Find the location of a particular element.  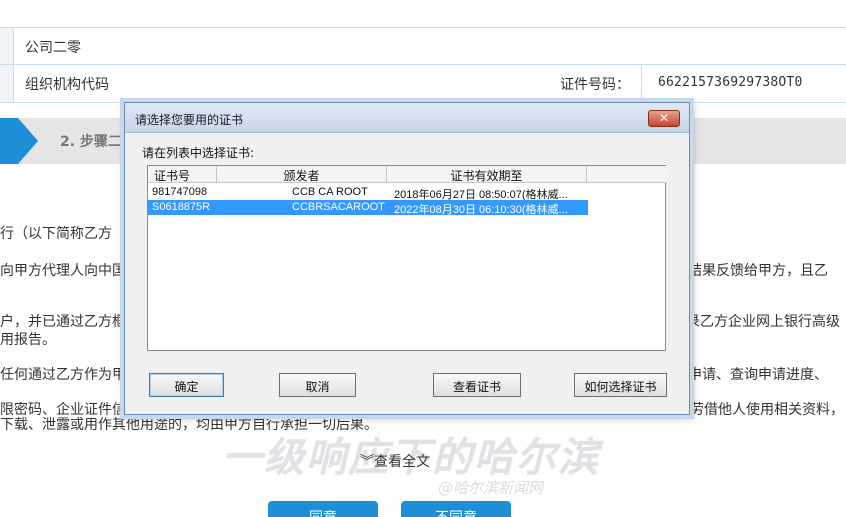

watermark-source: @哈尔滨新闻网 is located at coordinates (491, 488).